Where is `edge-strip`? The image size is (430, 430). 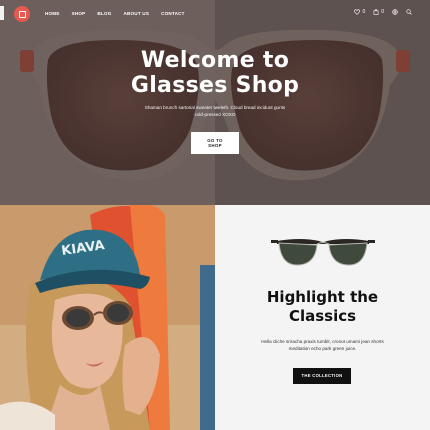 edge-strip is located at coordinates (2, 13).